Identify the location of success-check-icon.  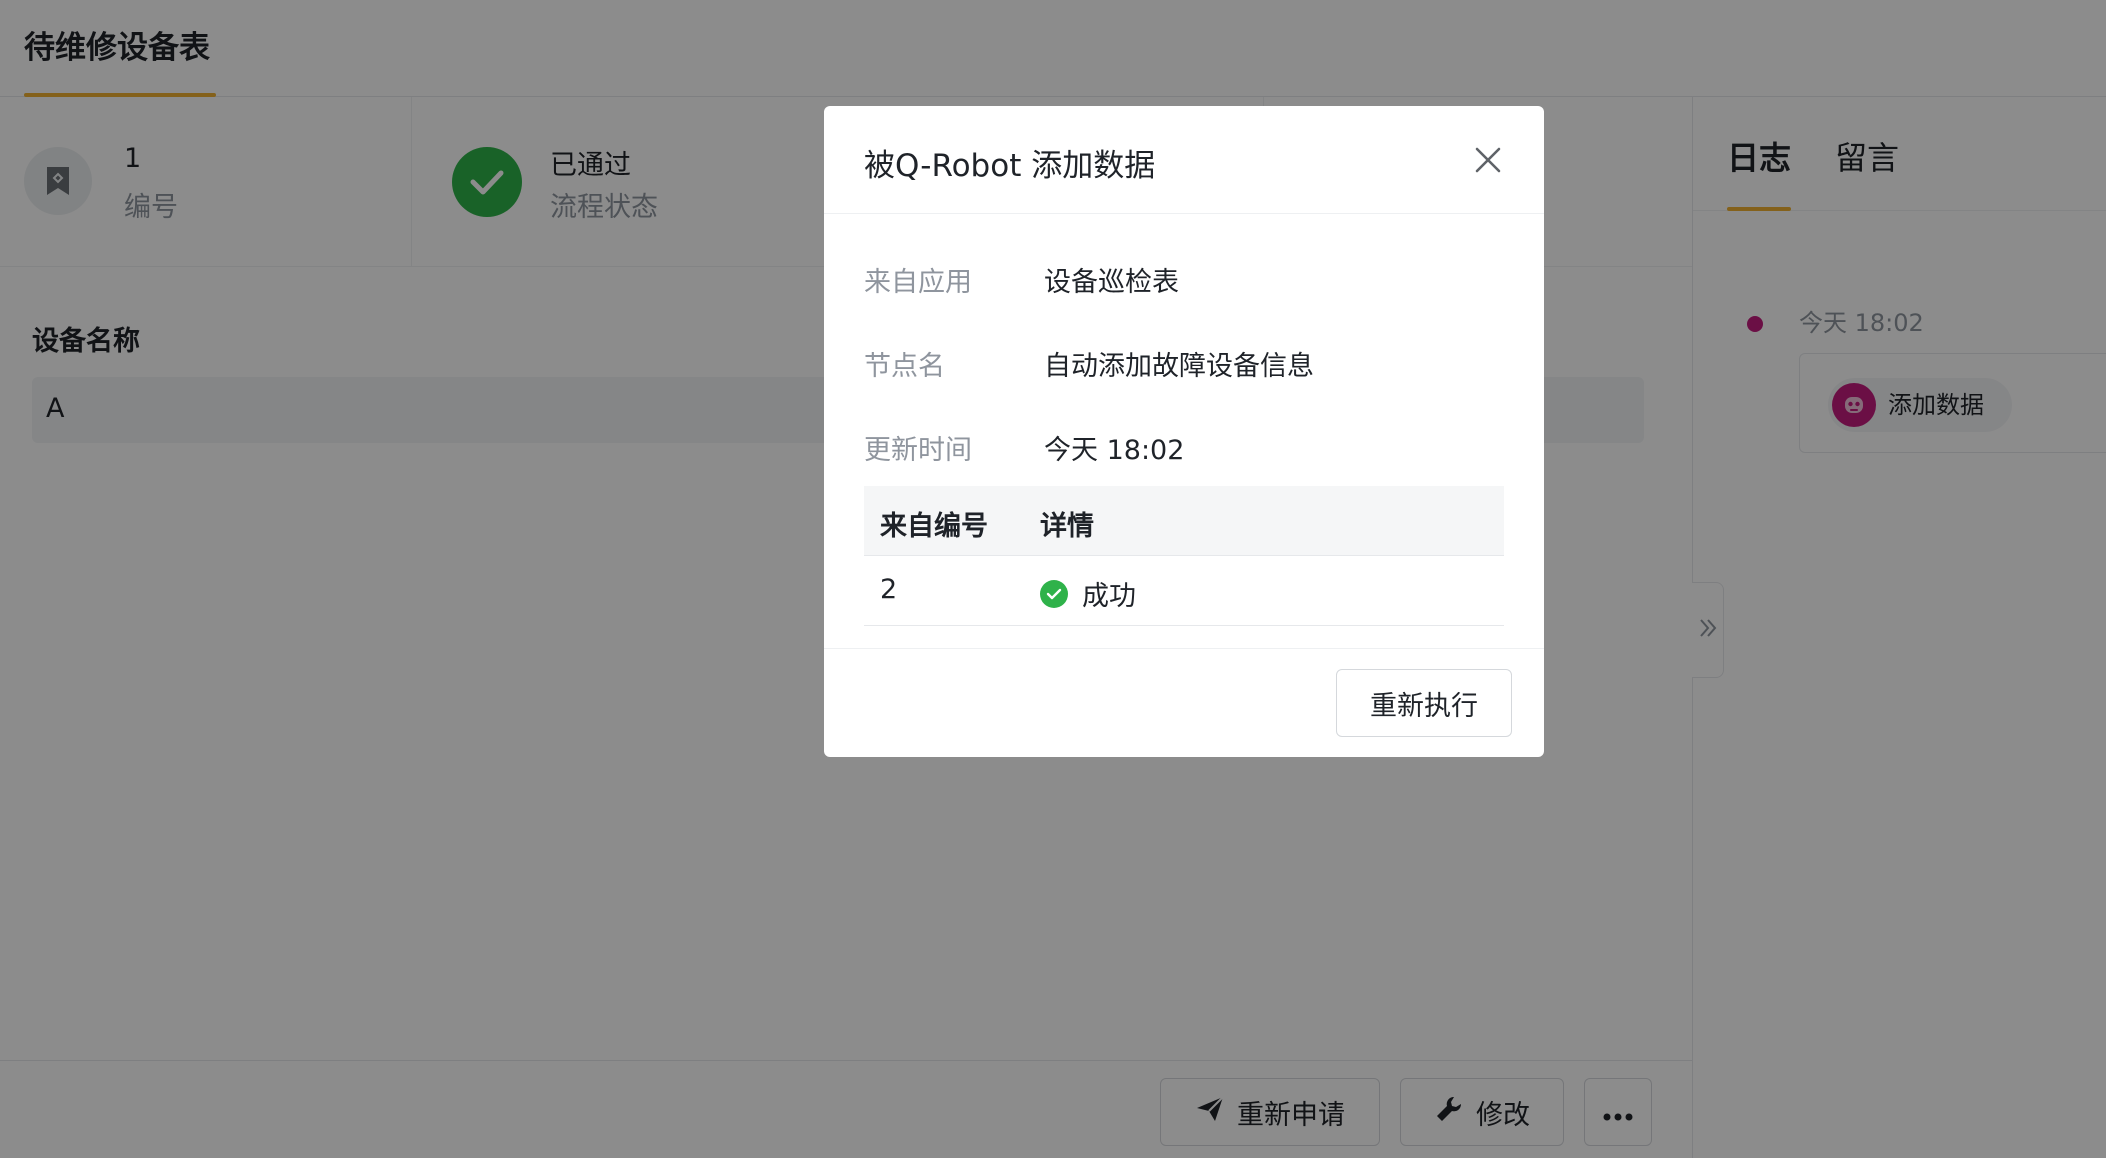
(1054, 593).